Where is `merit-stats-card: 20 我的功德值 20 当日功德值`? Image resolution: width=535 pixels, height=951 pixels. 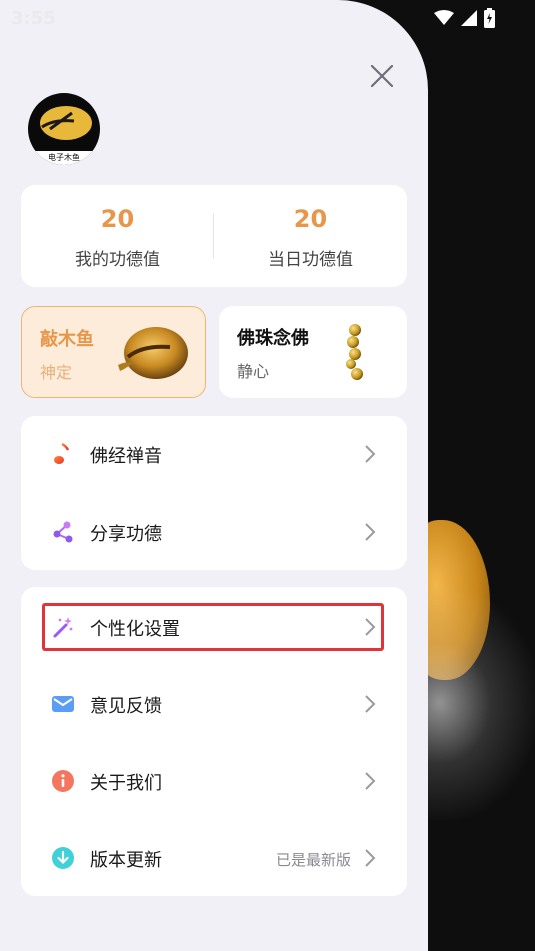
merit-stats-card: 20 我的功德值 20 当日功德值 is located at coordinates (214, 236).